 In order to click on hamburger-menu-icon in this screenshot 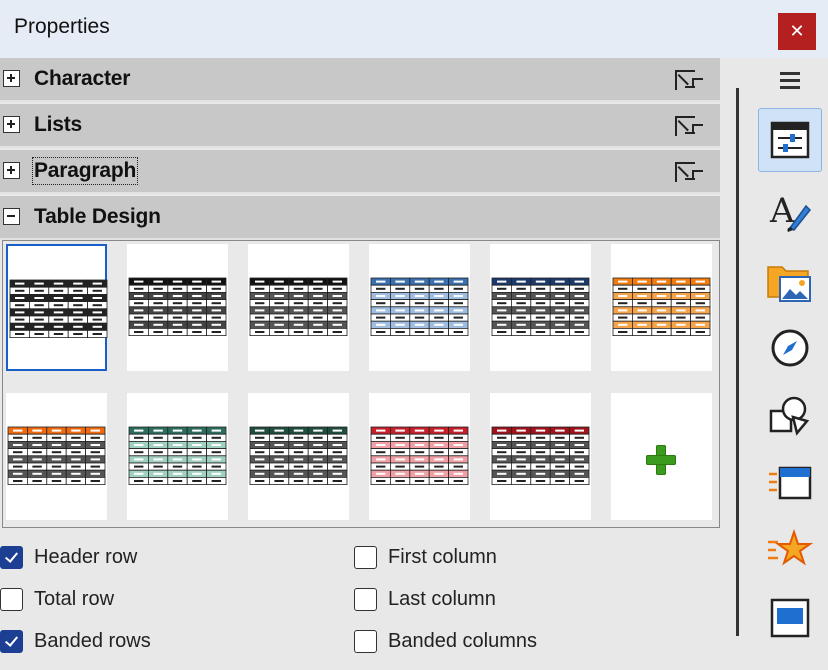, I will do `click(791, 81)`.